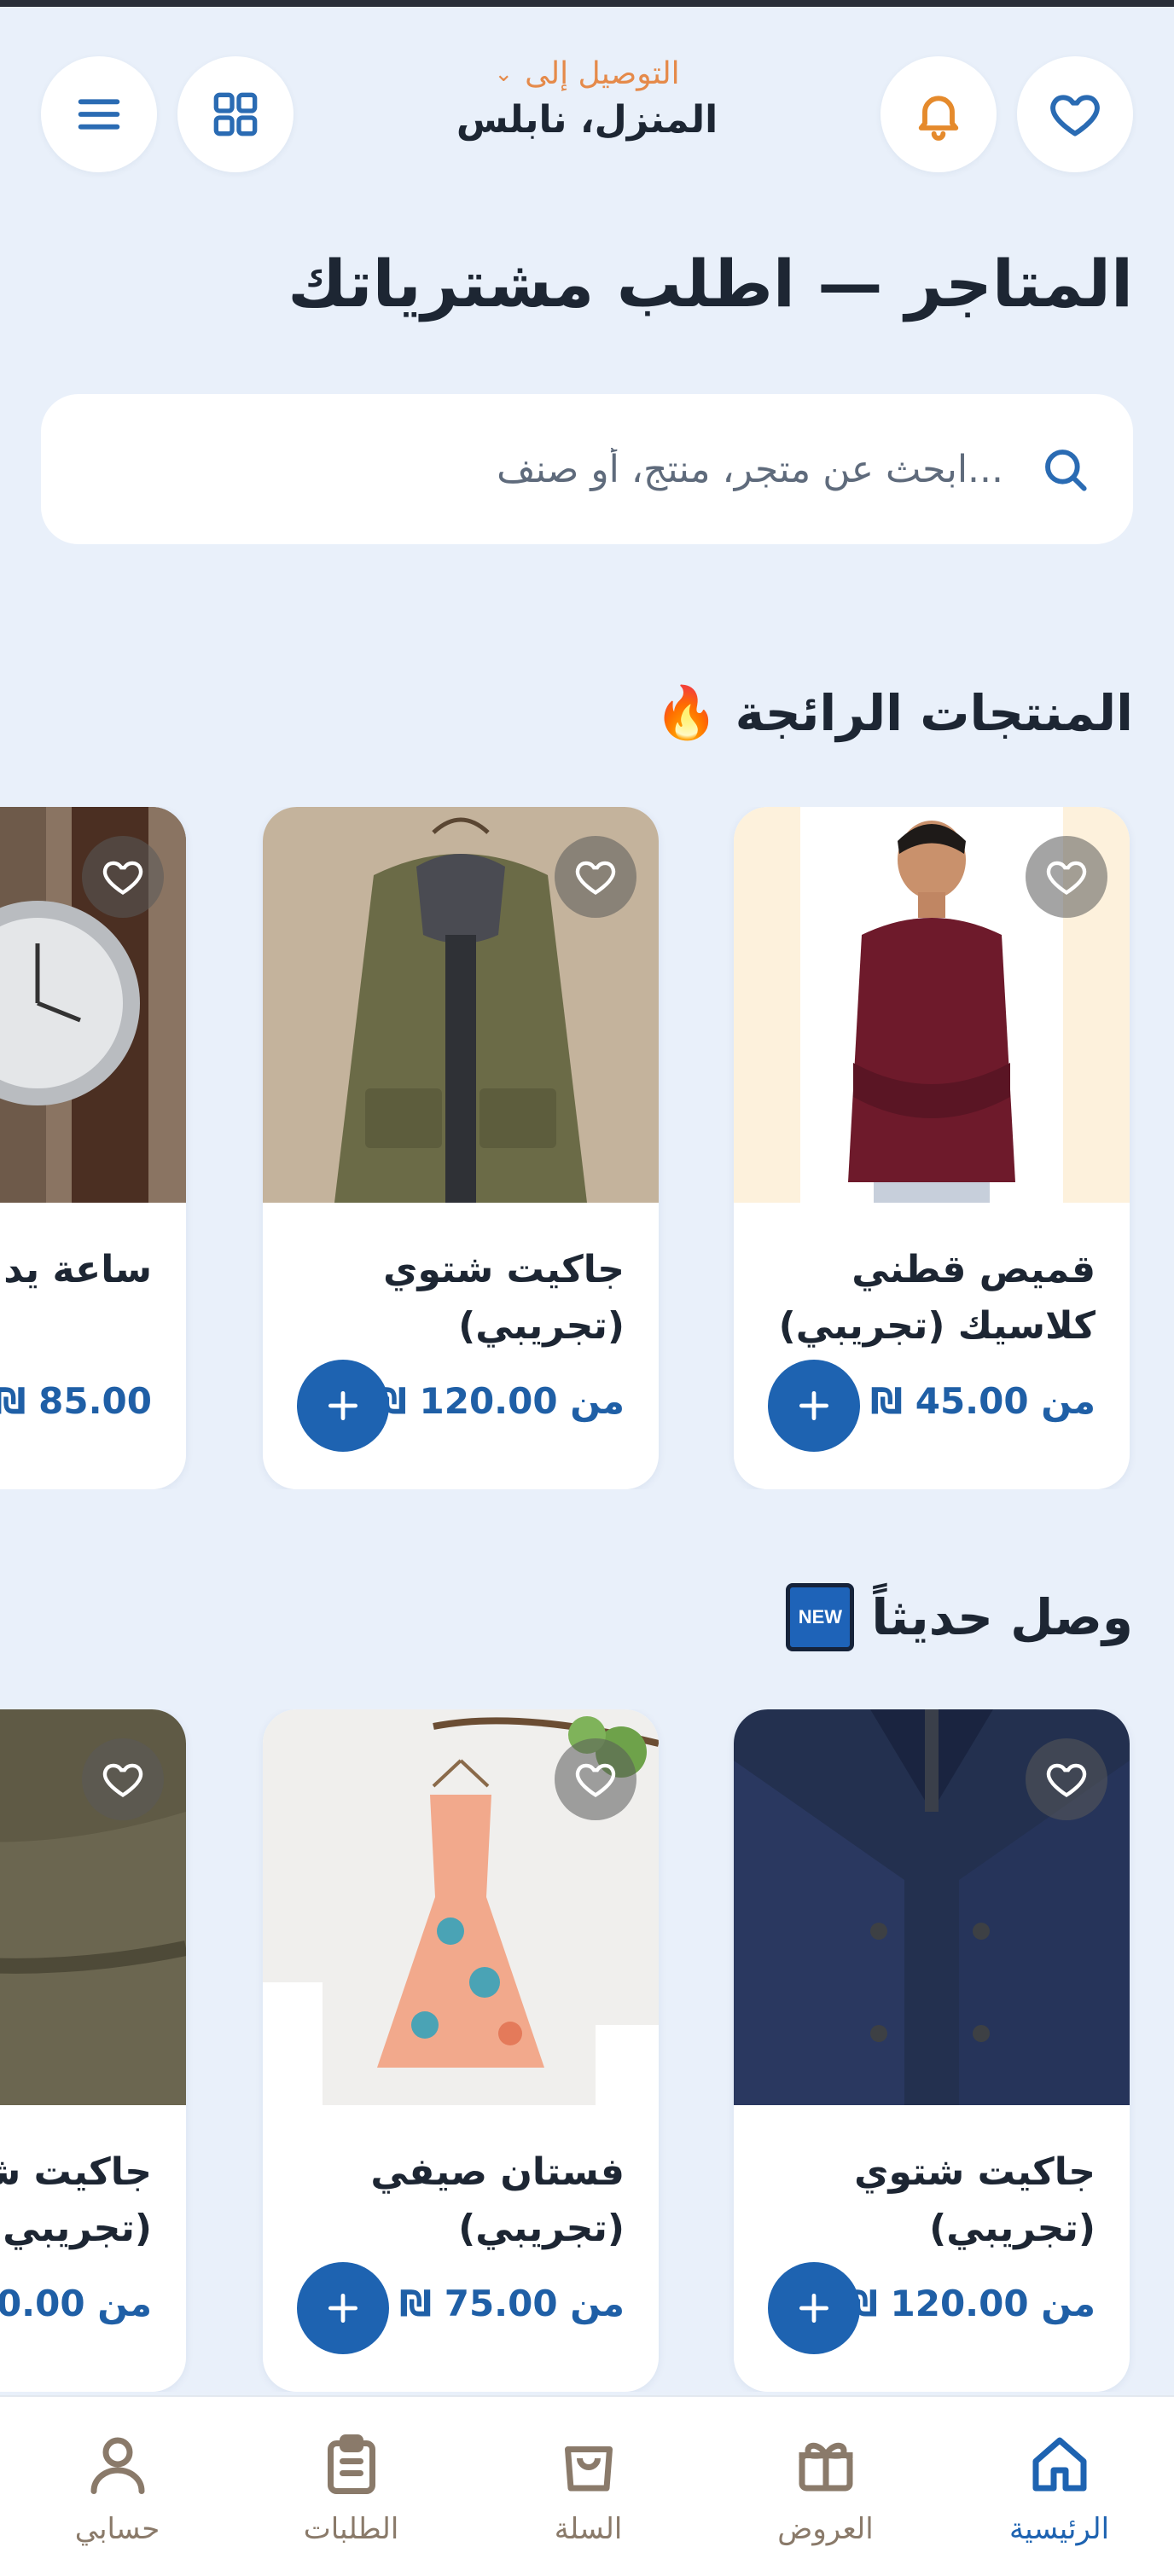 Image resolution: width=1174 pixels, height=2576 pixels. Describe the element at coordinates (461, 1005) in the screenshot. I see `product-image-olive-parka` at that location.